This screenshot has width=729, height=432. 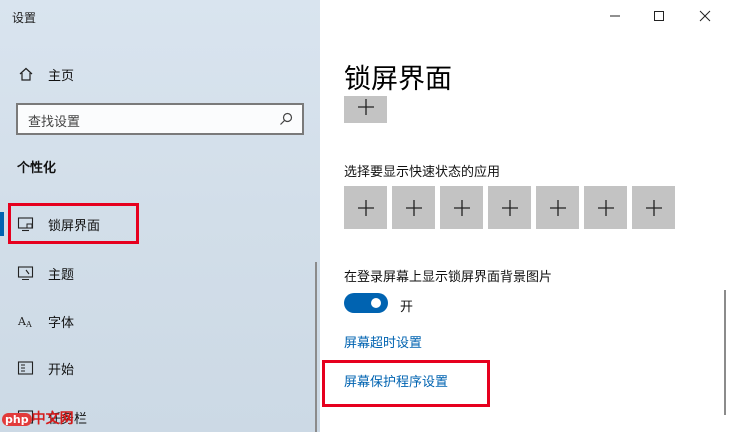 I want to click on sidebar-item-label: 字体, so click(x=61, y=323).